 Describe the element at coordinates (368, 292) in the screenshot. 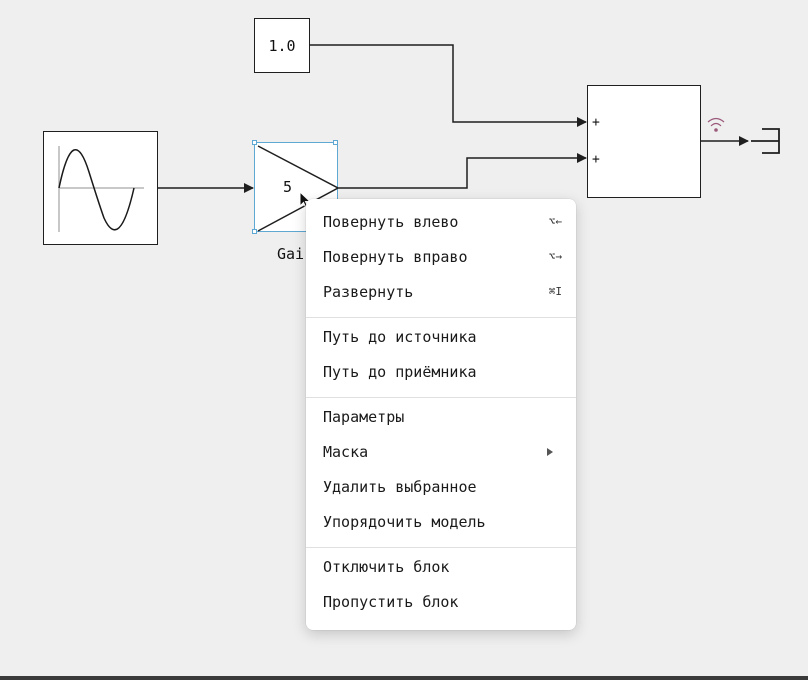

I see `menu-item-label: Развернуть` at that location.